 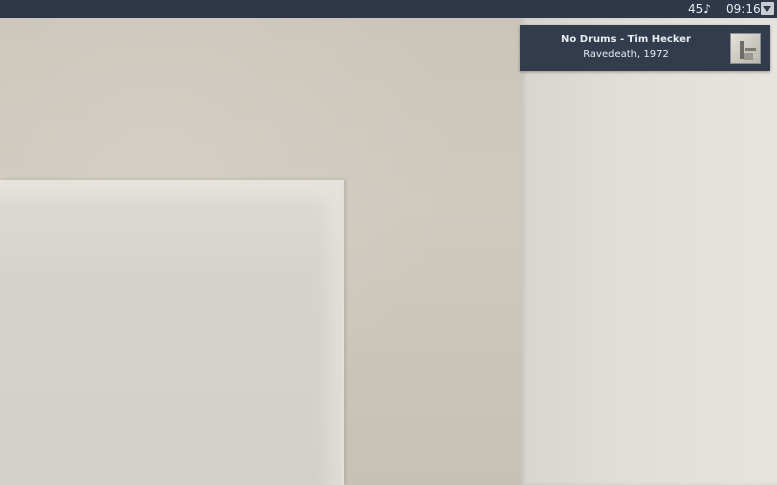 I want to click on notification-text: No Drums - Tim Hecker Ravedeath, 1972, so click(x=626, y=47).